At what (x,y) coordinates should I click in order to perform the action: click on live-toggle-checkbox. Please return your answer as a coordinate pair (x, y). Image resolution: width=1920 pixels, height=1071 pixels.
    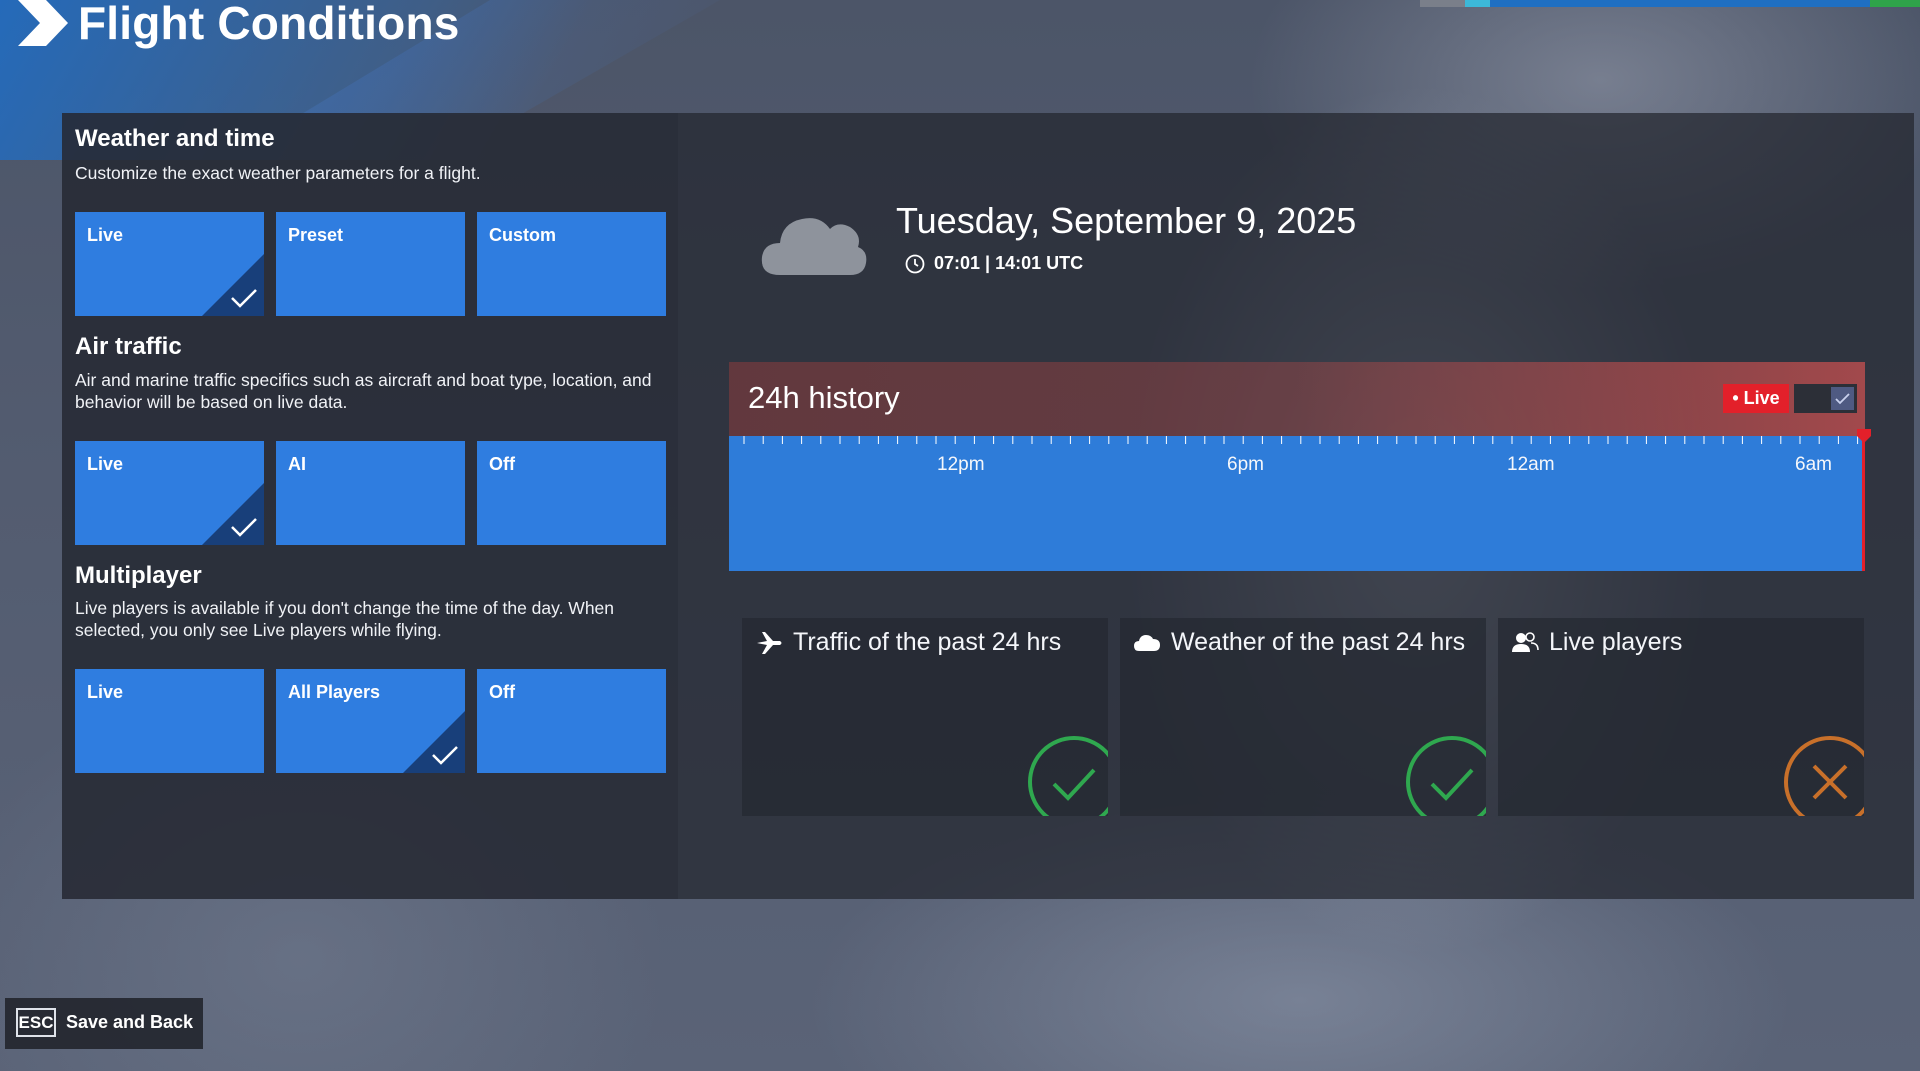
    Looking at the image, I should click on (1842, 398).